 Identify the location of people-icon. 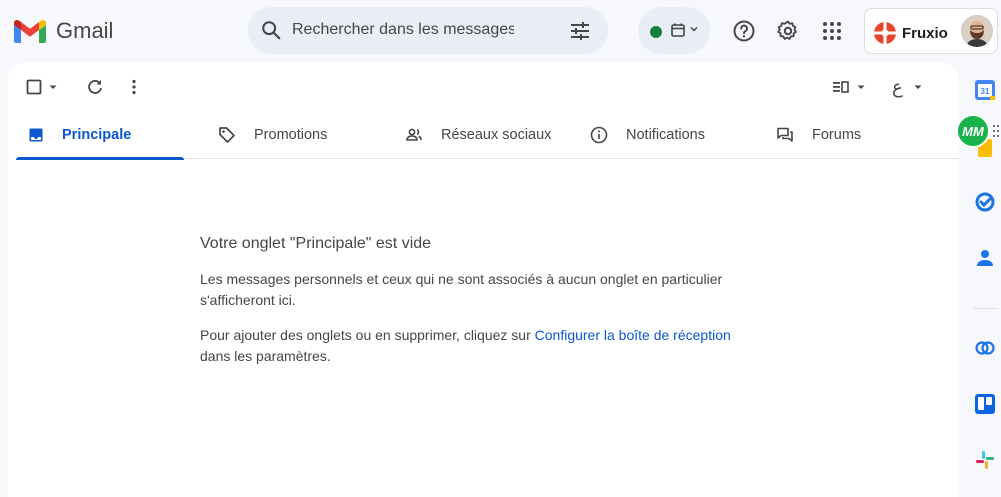
(414, 134).